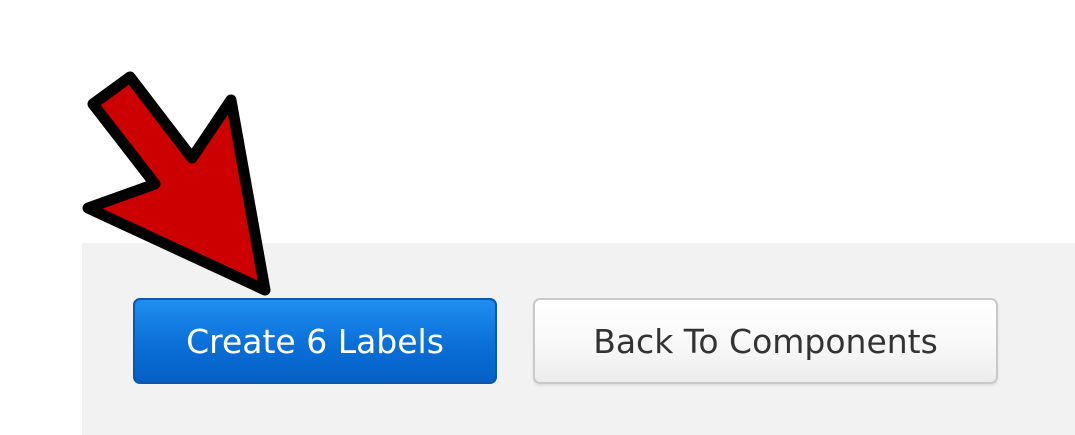 This screenshot has width=1075, height=435. Describe the element at coordinates (315, 341) in the screenshot. I see `create-labels-button: Create 6 Labels` at that location.